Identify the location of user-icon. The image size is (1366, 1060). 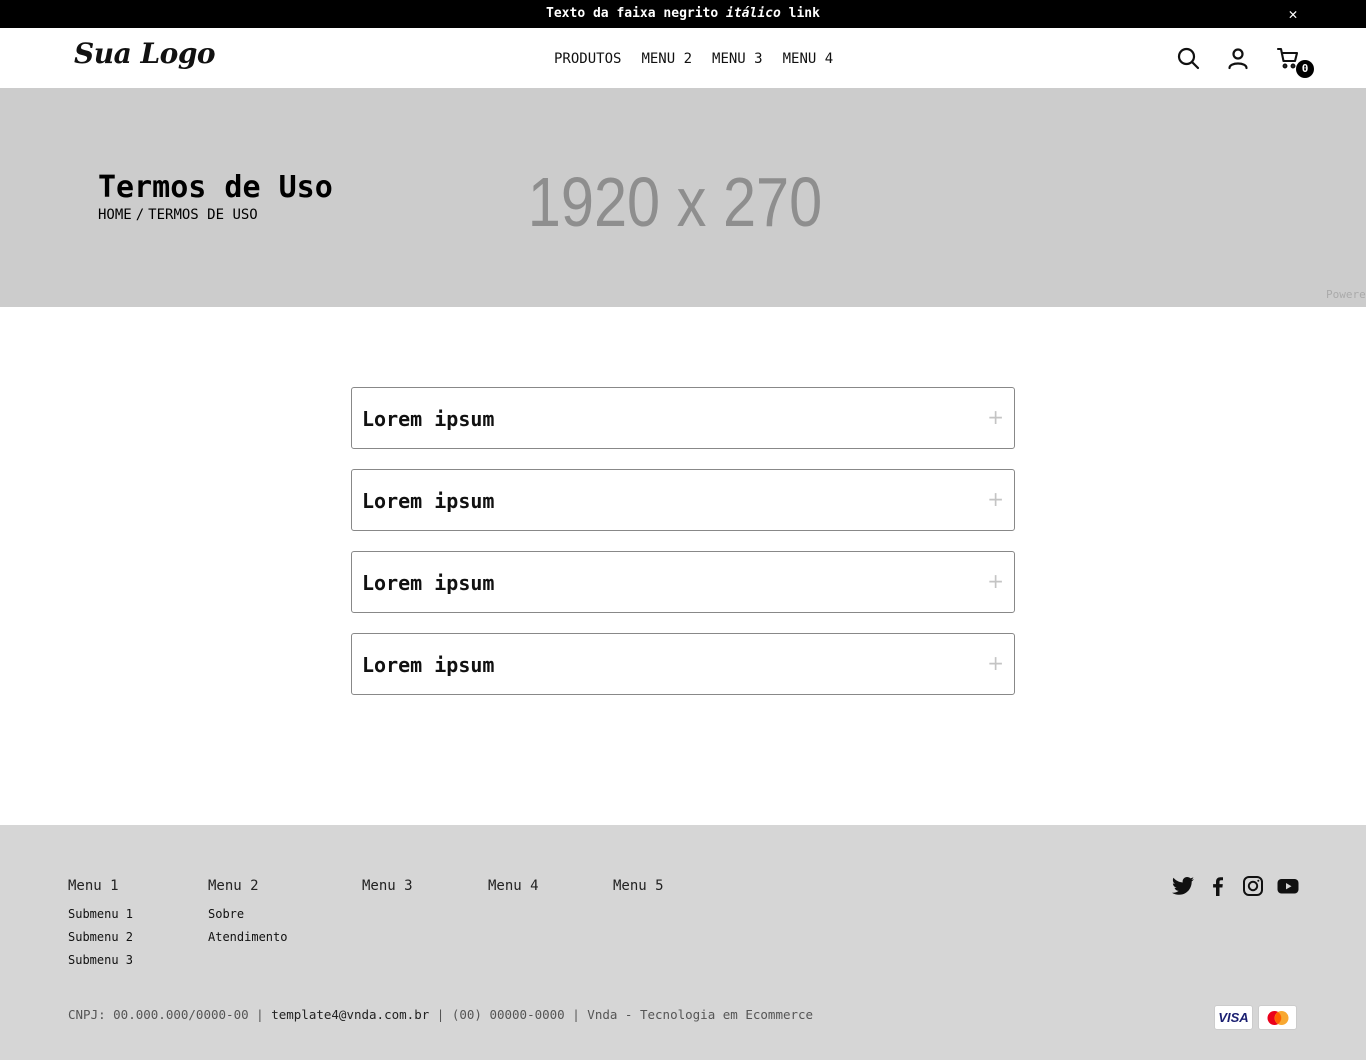
(1238, 58).